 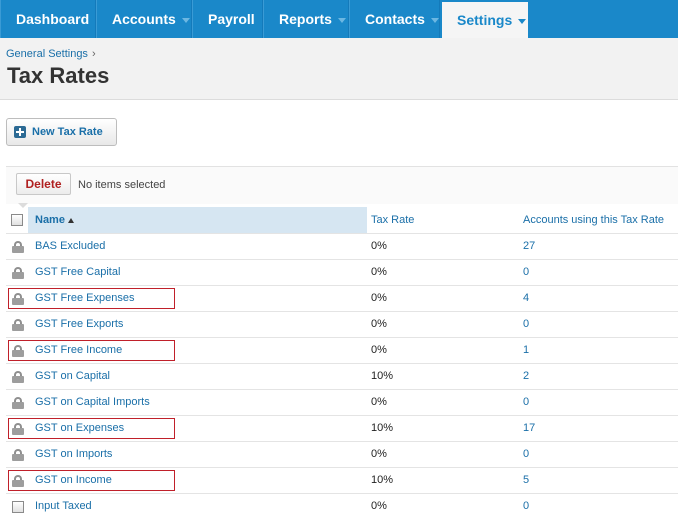 What do you see at coordinates (342, 454) in the screenshot?
I see `table-row: GST on Imports 0% 0` at bounding box center [342, 454].